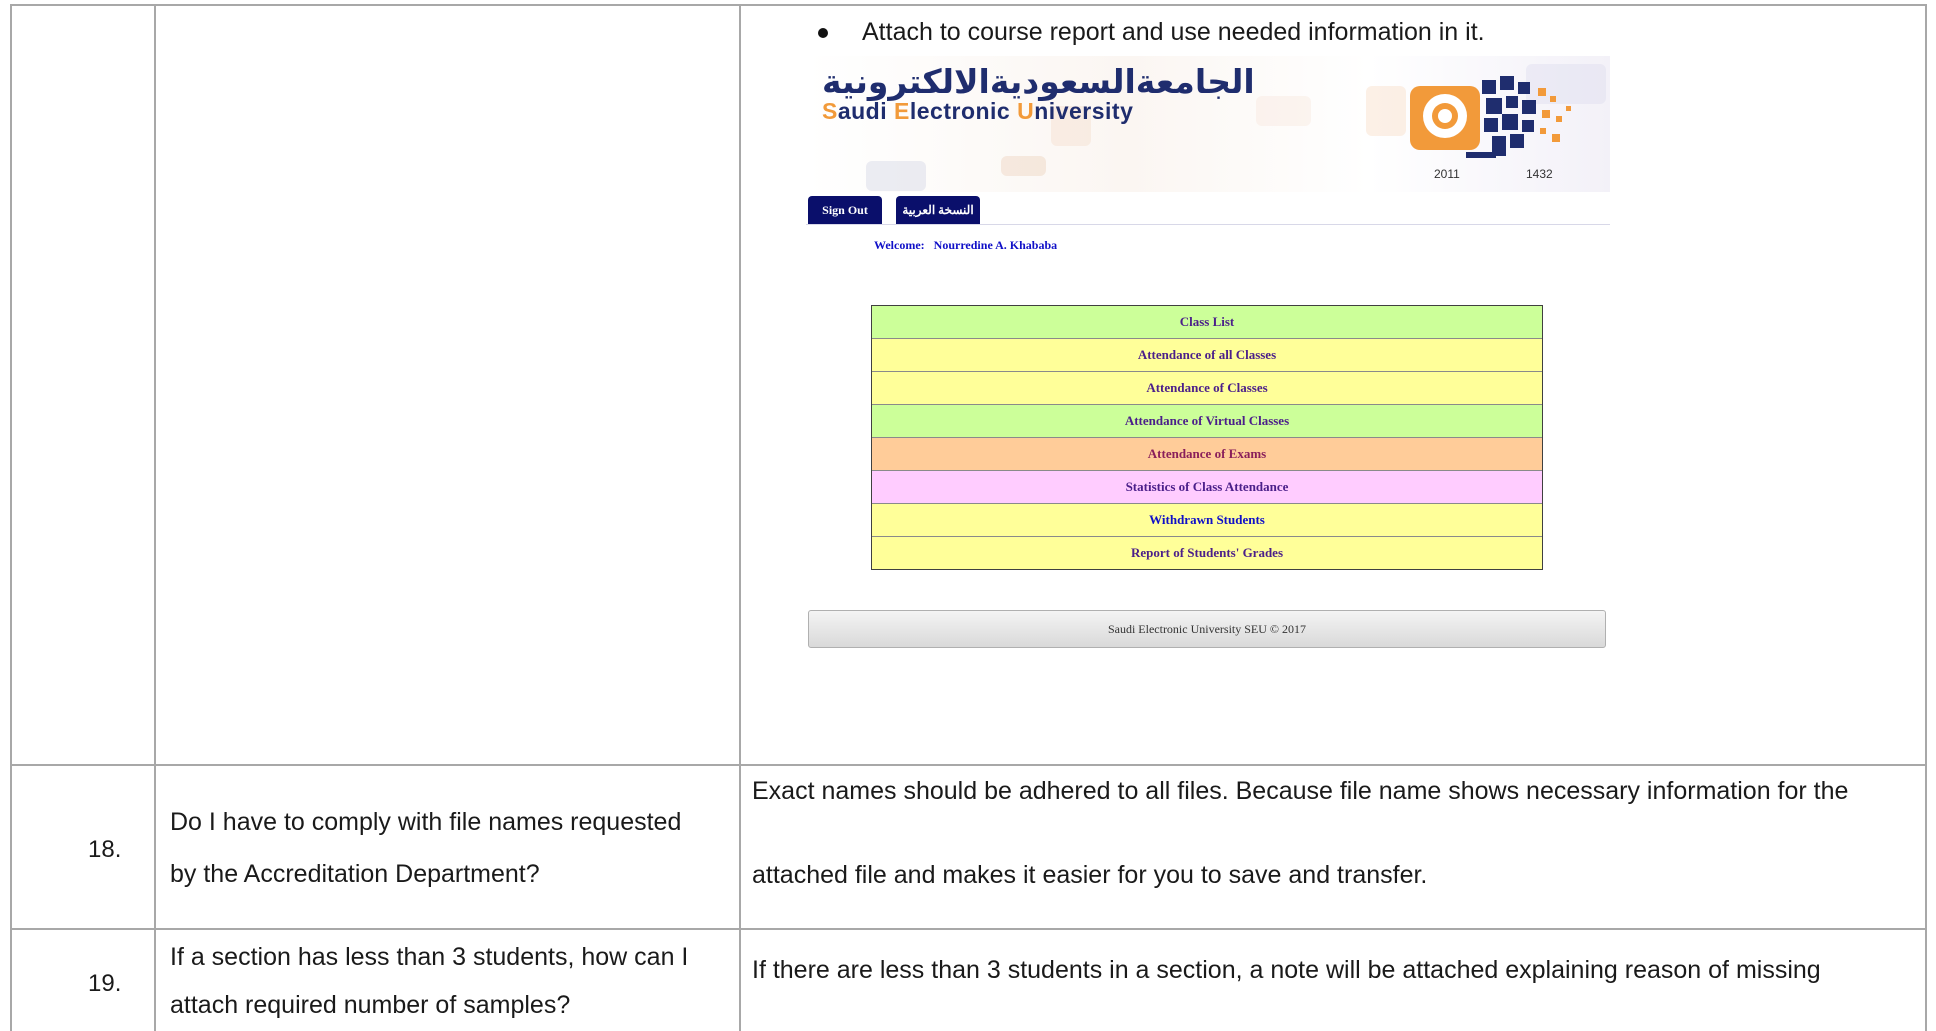  What do you see at coordinates (1926, 517) in the screenshot?
I see `table-border-right` at bounding box center [1926, 517].